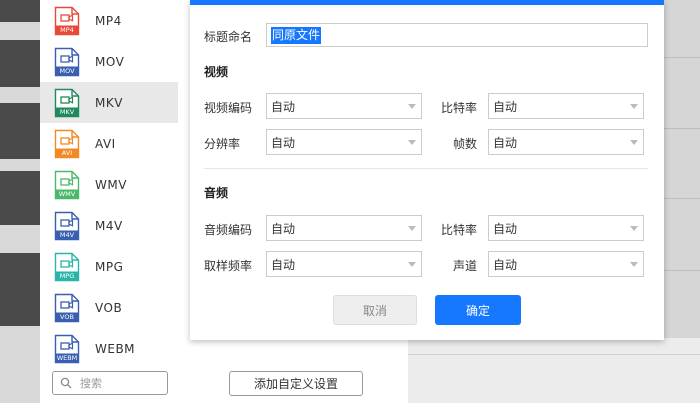 The width and height of the screenshot is (700, 403). I want to click on format-badge-text: VOB, so click(67, 316).